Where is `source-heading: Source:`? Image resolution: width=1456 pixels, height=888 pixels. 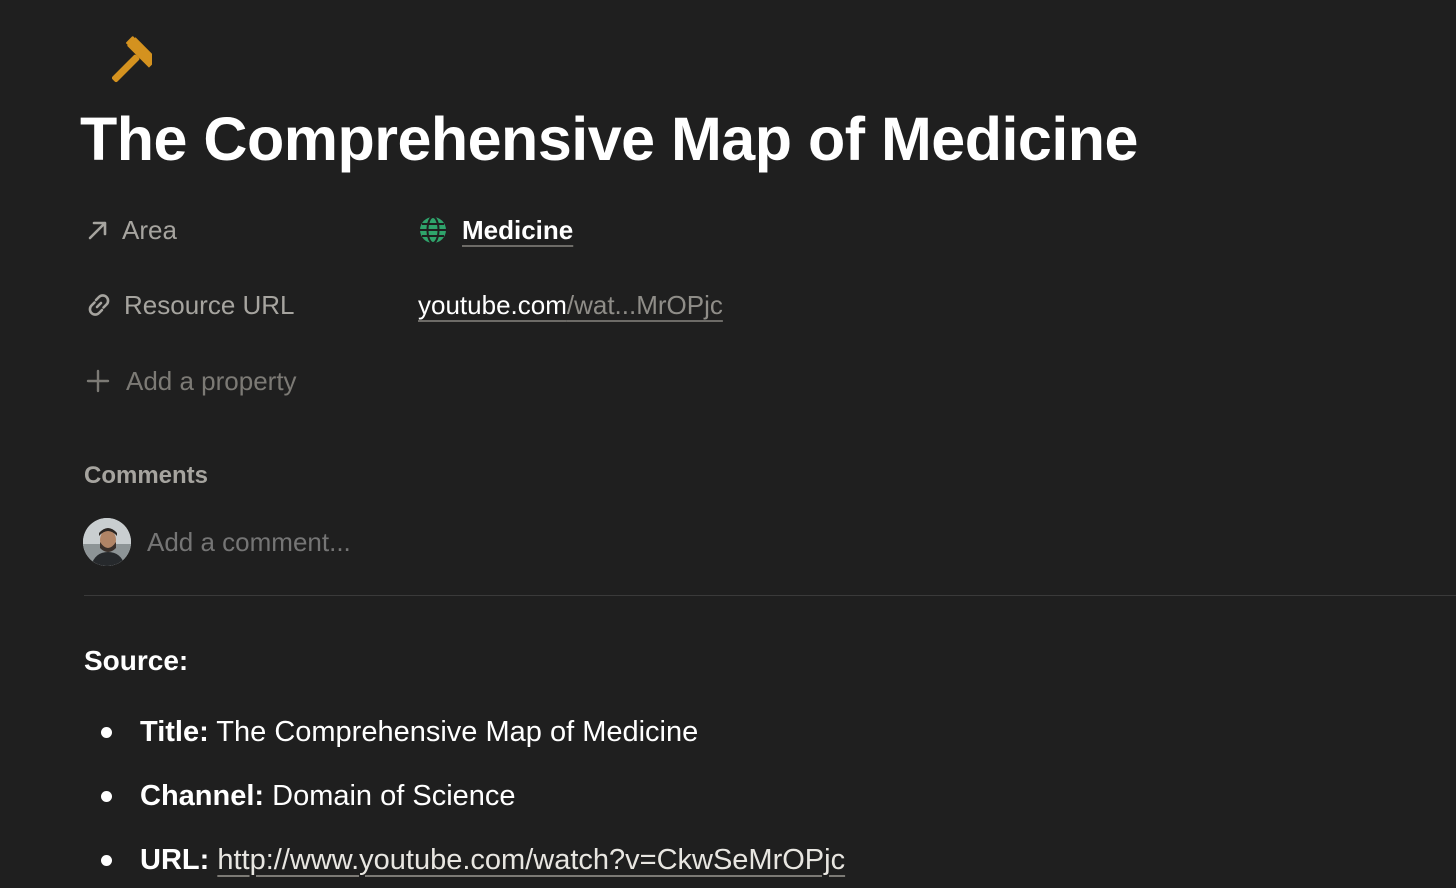 source-heading: Source: is located at coordinates (136, 661).